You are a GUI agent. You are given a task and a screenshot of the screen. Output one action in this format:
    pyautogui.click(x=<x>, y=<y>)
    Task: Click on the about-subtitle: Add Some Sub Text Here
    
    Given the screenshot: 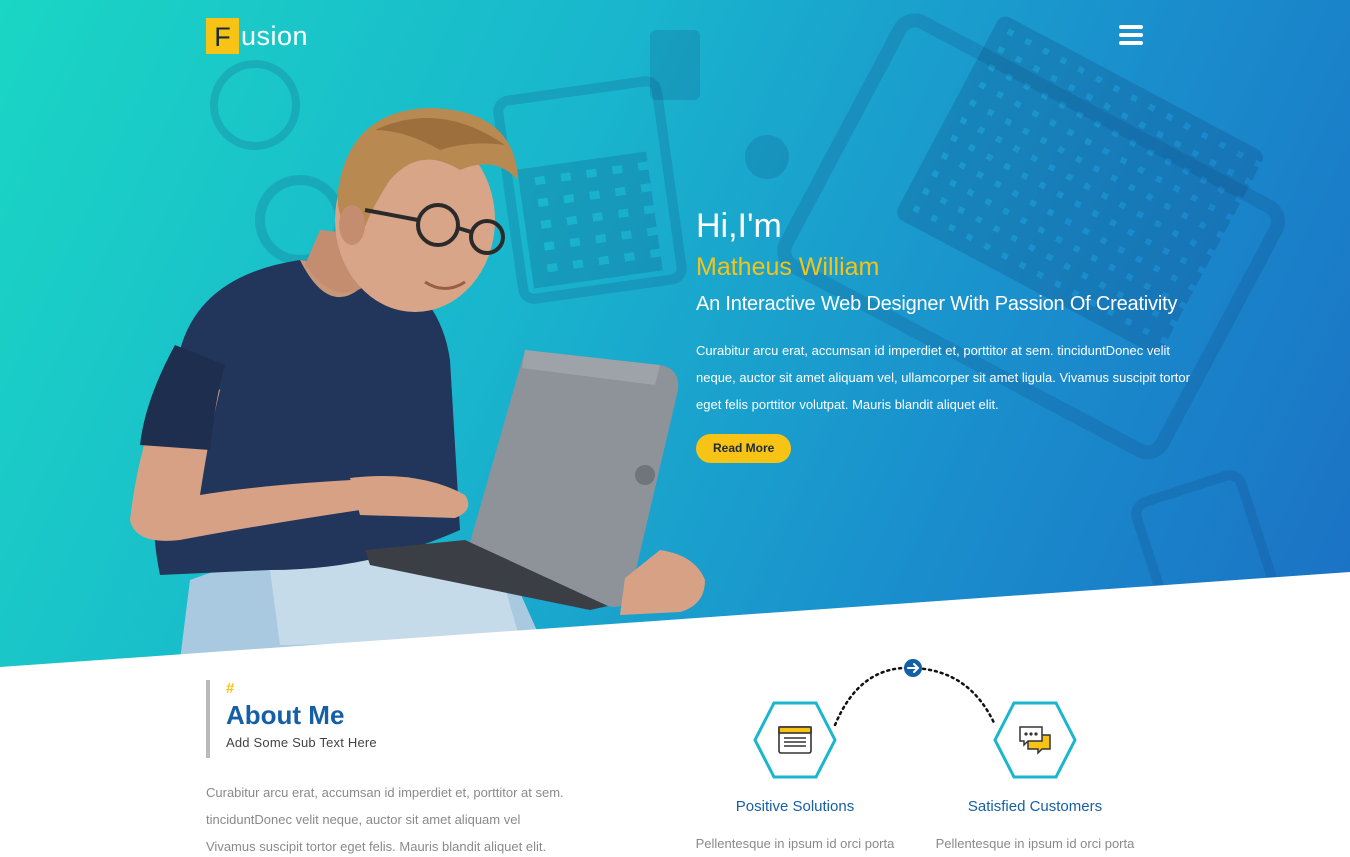 What is the action you would take?
    pyautogui.click(x=301, y=742)
    